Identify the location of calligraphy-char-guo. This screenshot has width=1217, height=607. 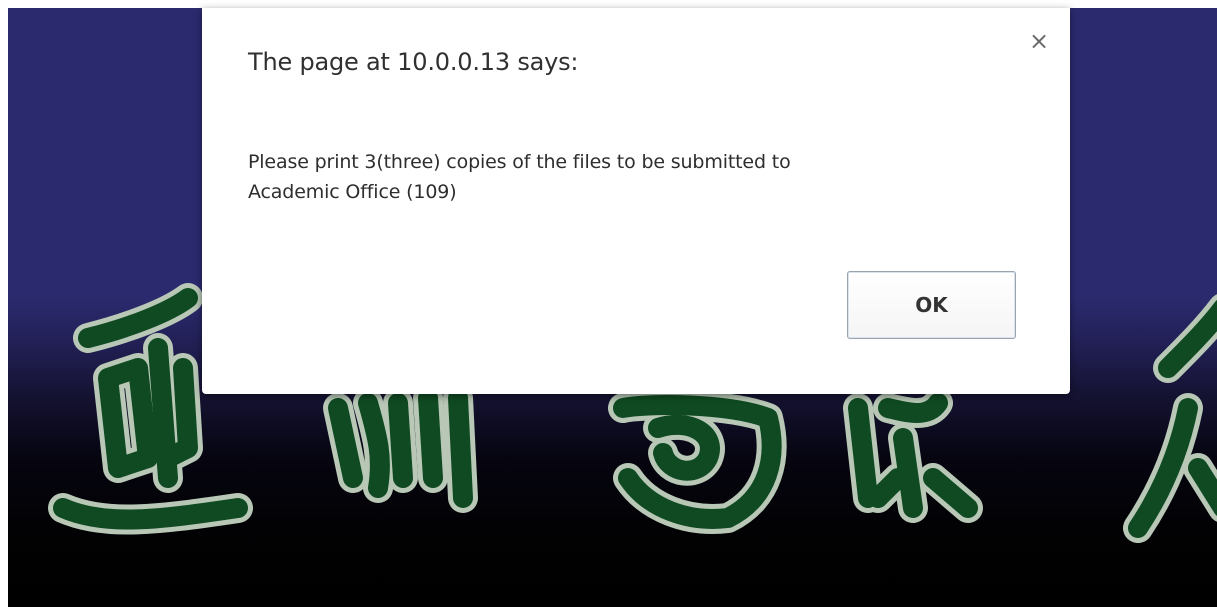
(697, 462).